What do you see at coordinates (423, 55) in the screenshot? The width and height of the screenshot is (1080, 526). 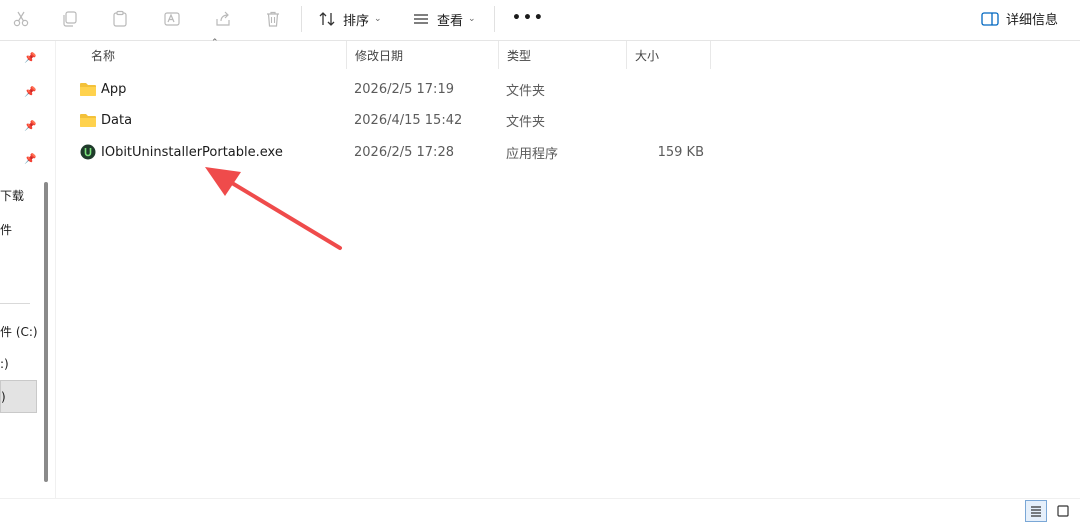 I see `column-header-date: 修改日期` at bounding box center [423, 55].